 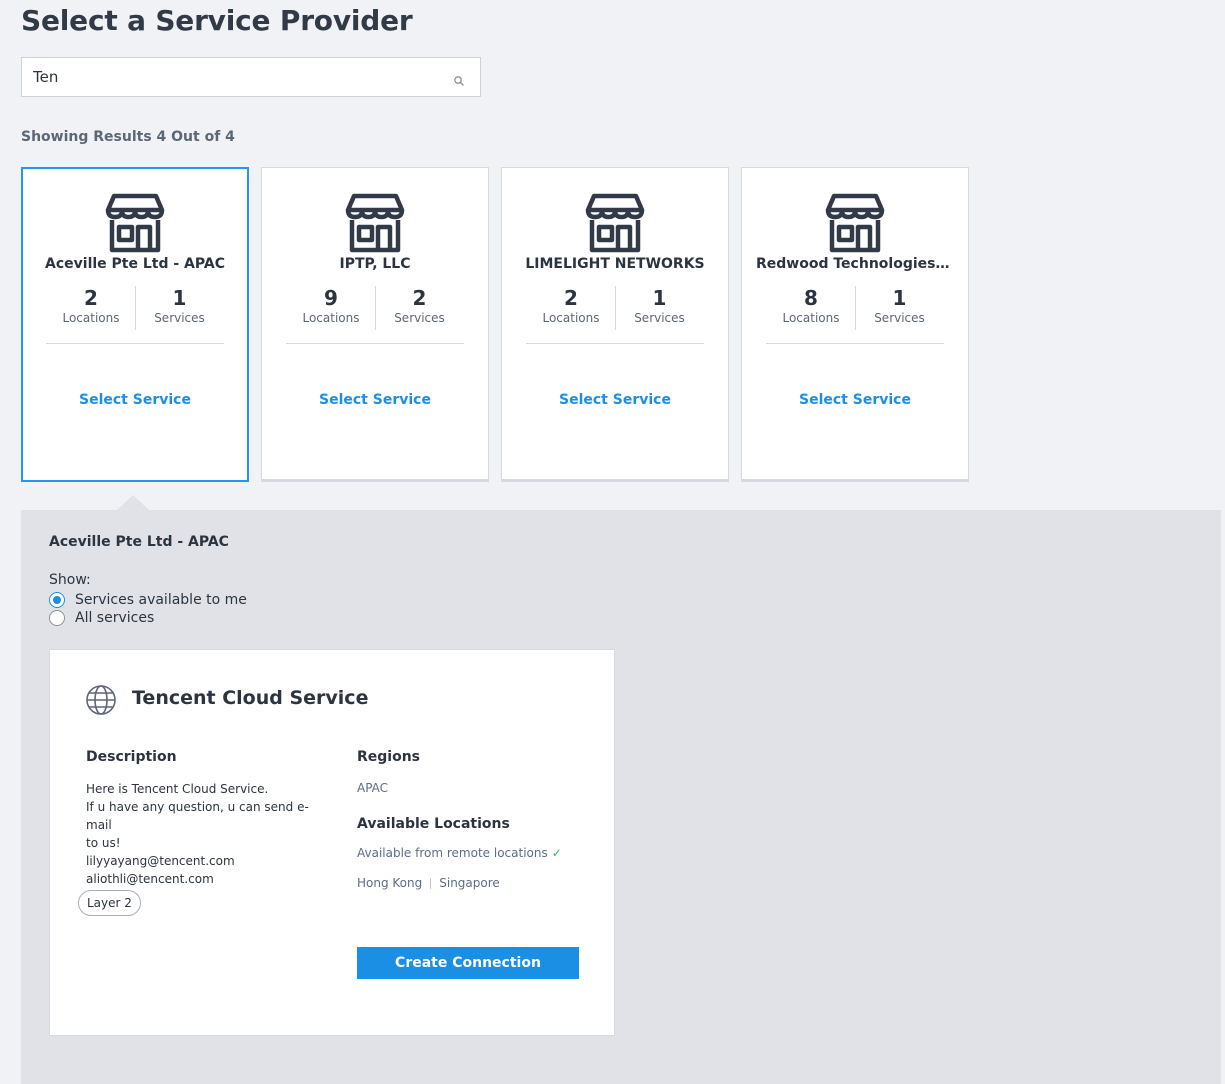 What do you see at coordinates (131, 757) in the screenshot?
I see `description-heading: Description` at bounding box center [131, 757].